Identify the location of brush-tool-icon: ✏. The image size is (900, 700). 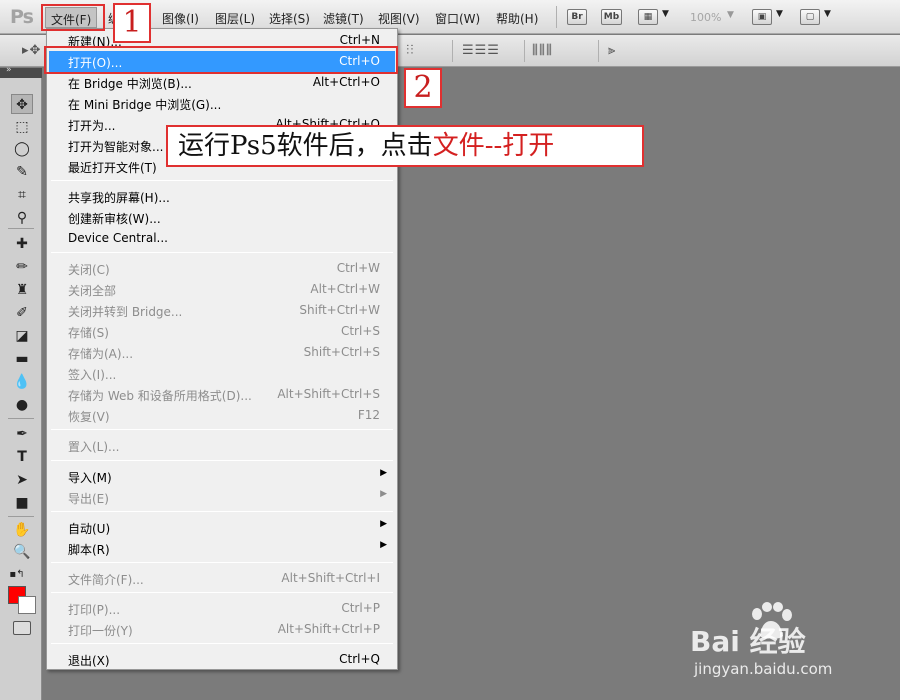
(22, 267).